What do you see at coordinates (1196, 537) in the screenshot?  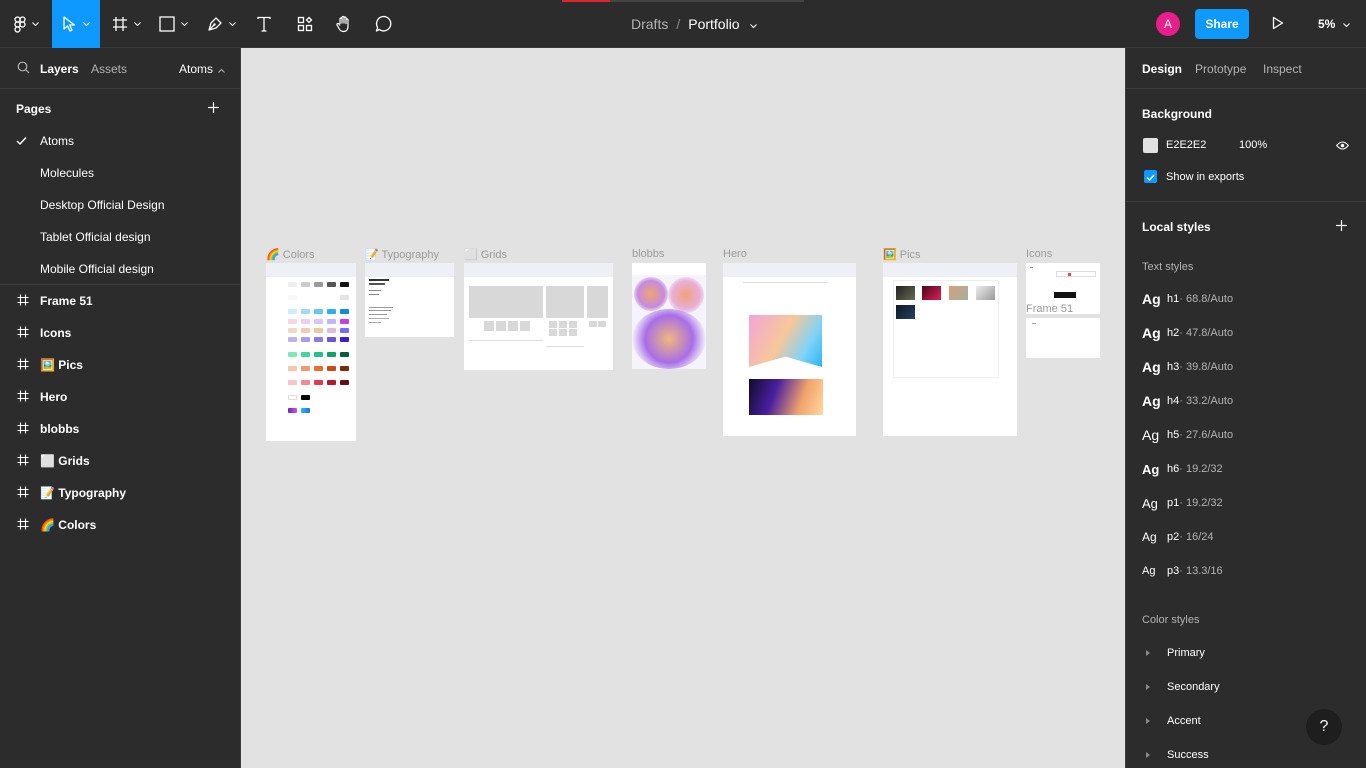 I see `text-style-spec: · 16/24` at bounding box center [1196, 537].